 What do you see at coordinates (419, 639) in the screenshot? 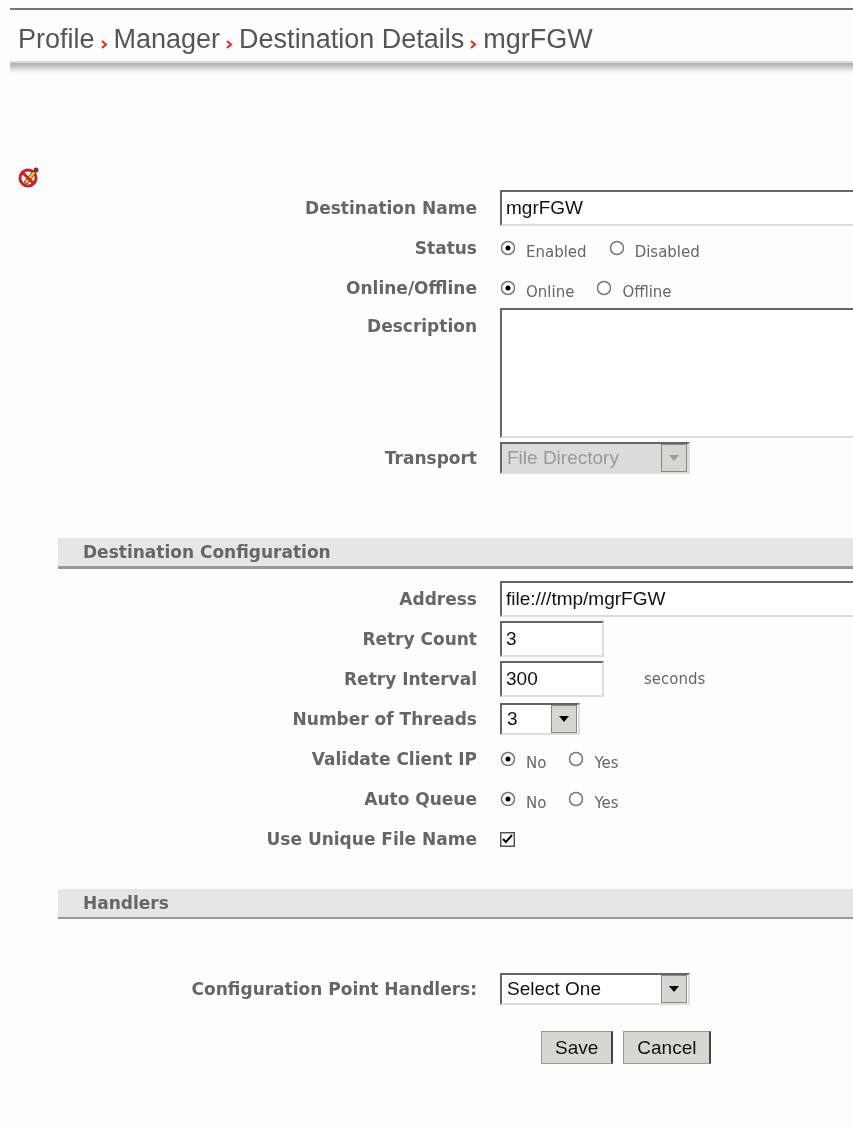
I see `field-label: Retry Count` at bounding box center [419, 639].